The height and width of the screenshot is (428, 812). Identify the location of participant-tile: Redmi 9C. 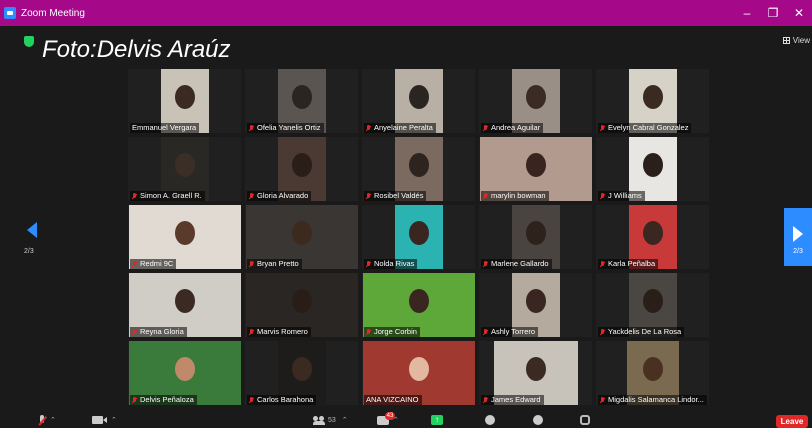
(184, 237).